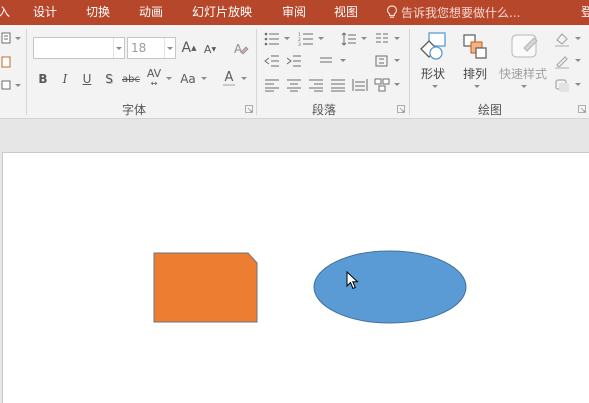 The image size is (589, 403). I want to click on tab-animations: 动画, so click(151, 12).